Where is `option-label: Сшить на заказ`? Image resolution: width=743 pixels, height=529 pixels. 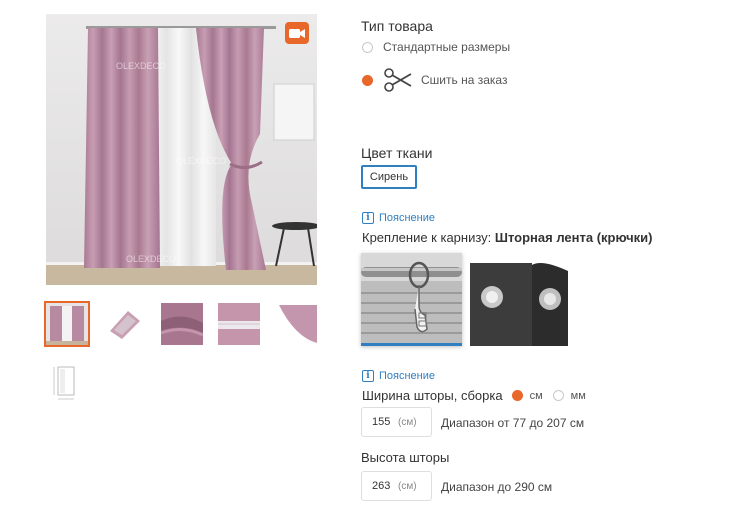 option-label: Сшить на заказ is located at coordinates (464, 80).